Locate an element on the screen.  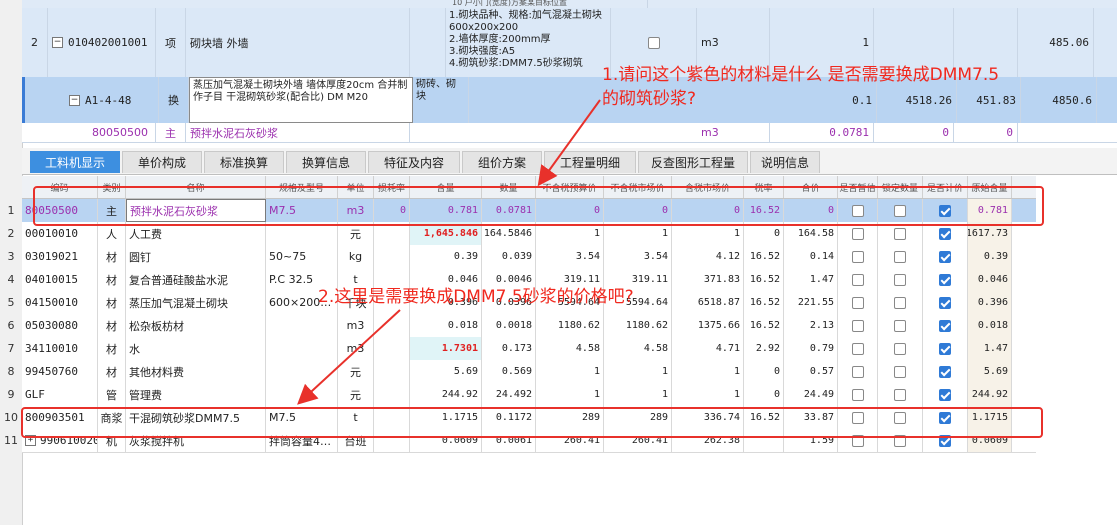
cell-name: 灰浆搅拌机 is located at coordinates (196, 440).